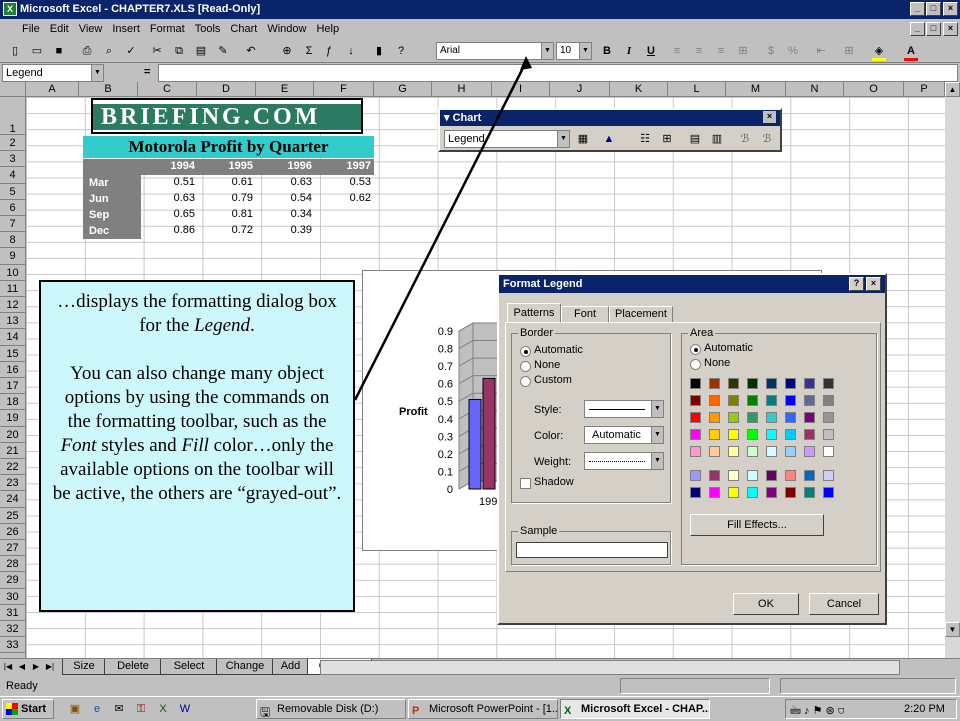 The image size is (960, 721). I want to click on border-automatic-radio, so click(525, 351).